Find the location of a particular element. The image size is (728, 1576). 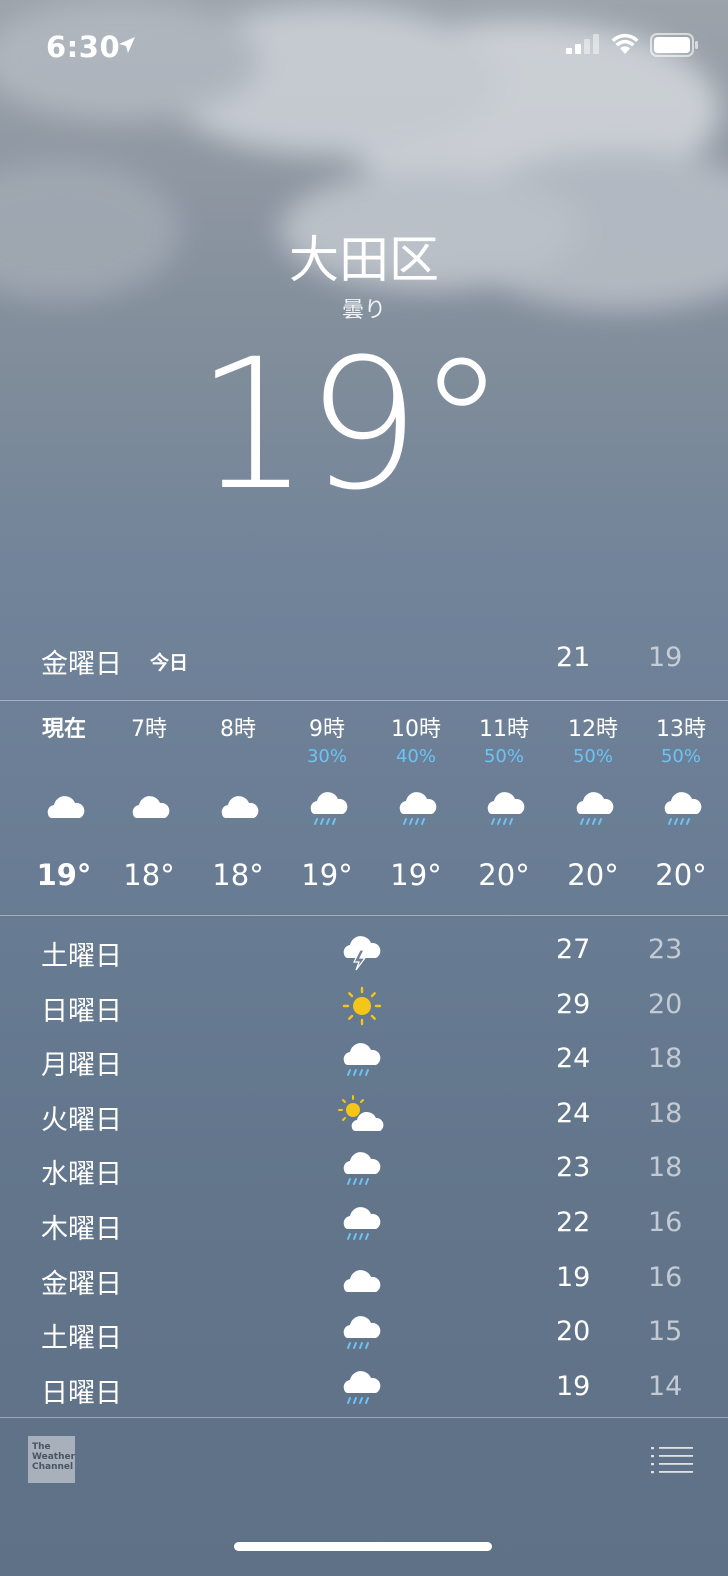

weather-channel-logo-text: The Weather Channel is located at coordinates (54, 1457).